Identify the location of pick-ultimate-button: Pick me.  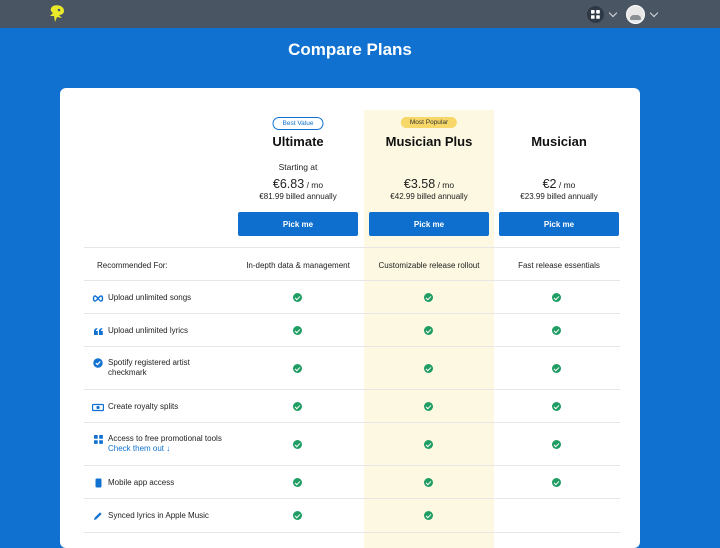
(298, 224).